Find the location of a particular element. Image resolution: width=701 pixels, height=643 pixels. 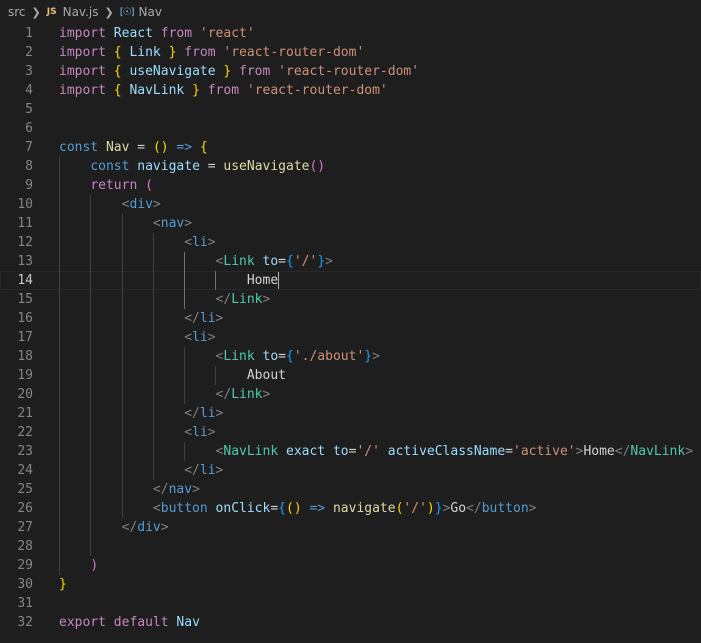

code-token: Link is located at coordinates (247, 299).